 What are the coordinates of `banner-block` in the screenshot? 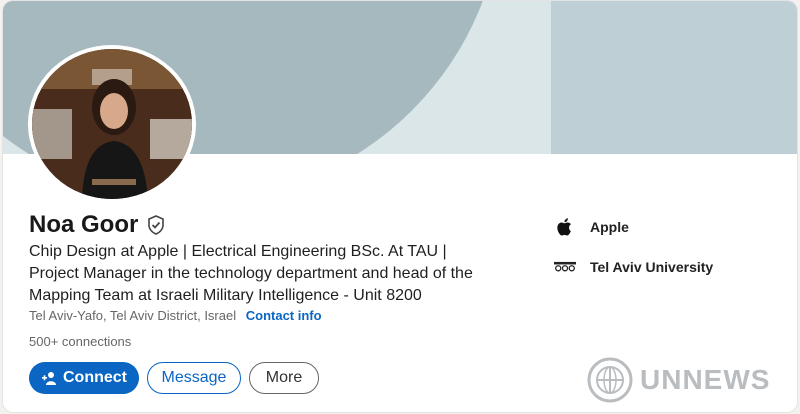 It's located at (674, 77).